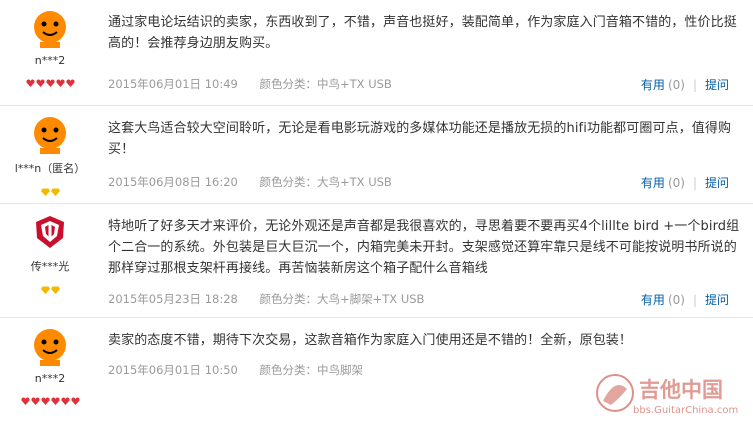  I want to click on color-variant: 颜色分类：大鸟+TX USB, so click(325, 182).